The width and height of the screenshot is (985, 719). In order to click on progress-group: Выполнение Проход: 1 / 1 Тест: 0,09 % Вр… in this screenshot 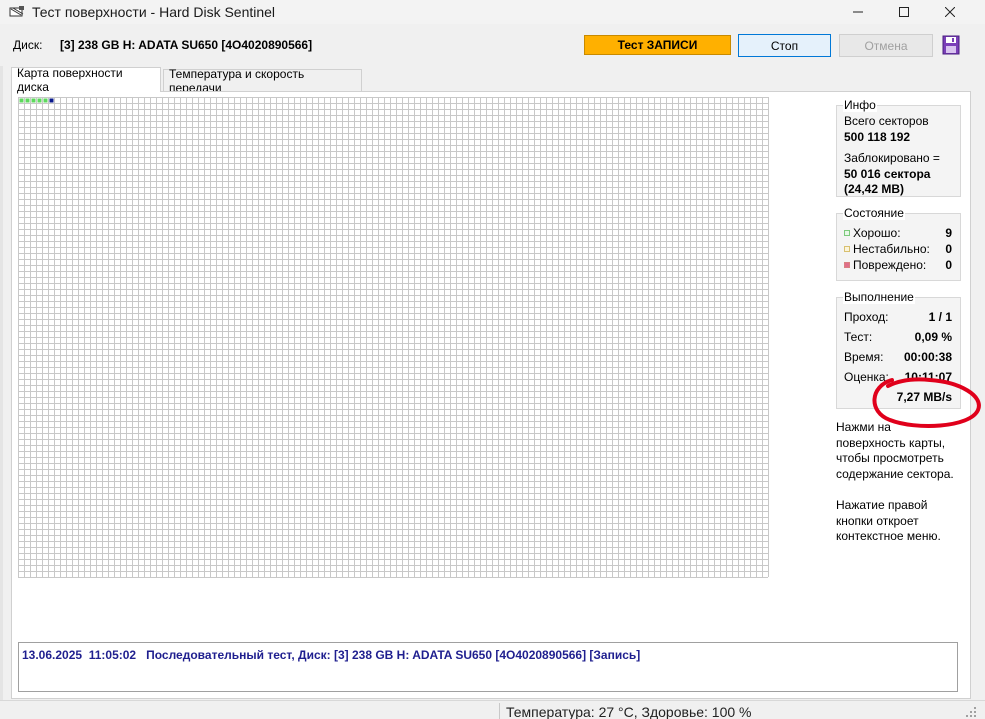, I will do `click(898, 349)`.